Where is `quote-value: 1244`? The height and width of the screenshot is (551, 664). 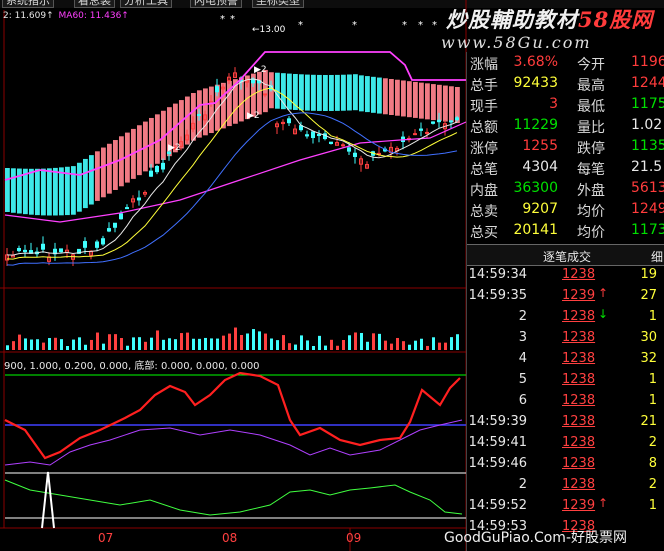
quote-value: 1244 is located at coordinates (647, 83).